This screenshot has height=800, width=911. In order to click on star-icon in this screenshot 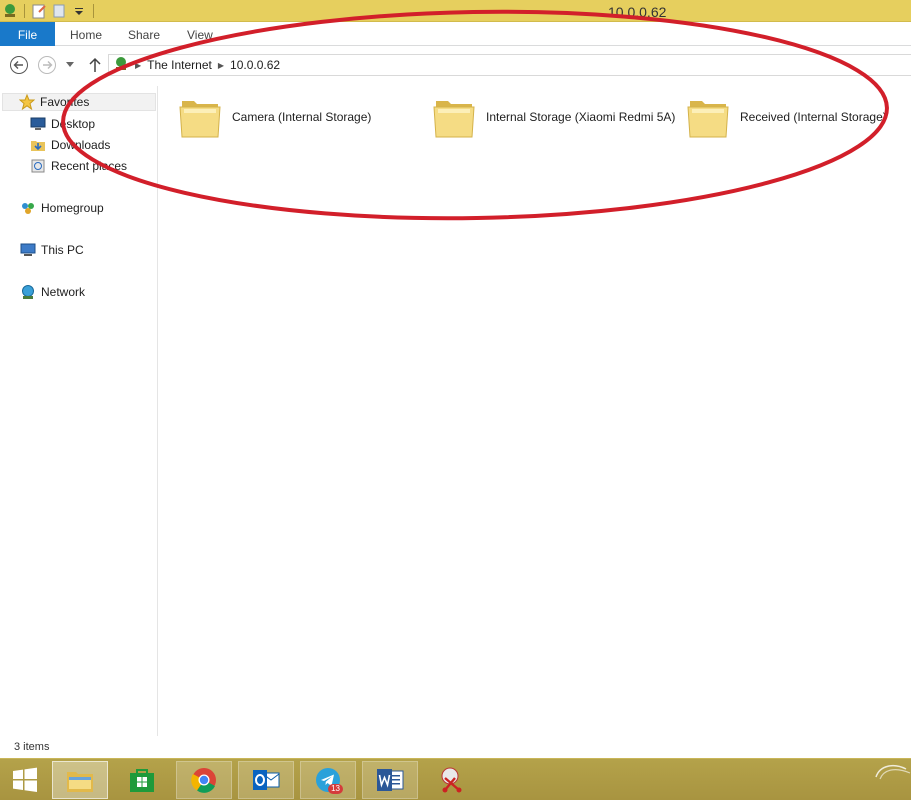, I will do `click(27, 102)`.